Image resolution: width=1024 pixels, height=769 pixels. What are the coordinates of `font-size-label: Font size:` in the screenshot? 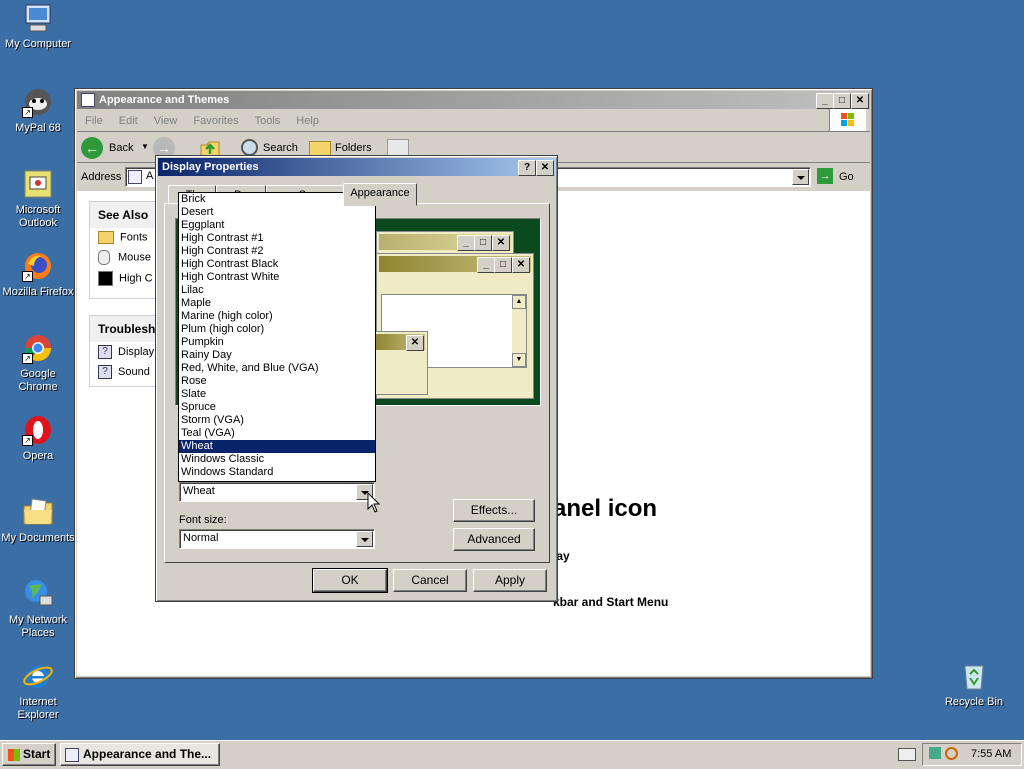 It's located at (203, 520).